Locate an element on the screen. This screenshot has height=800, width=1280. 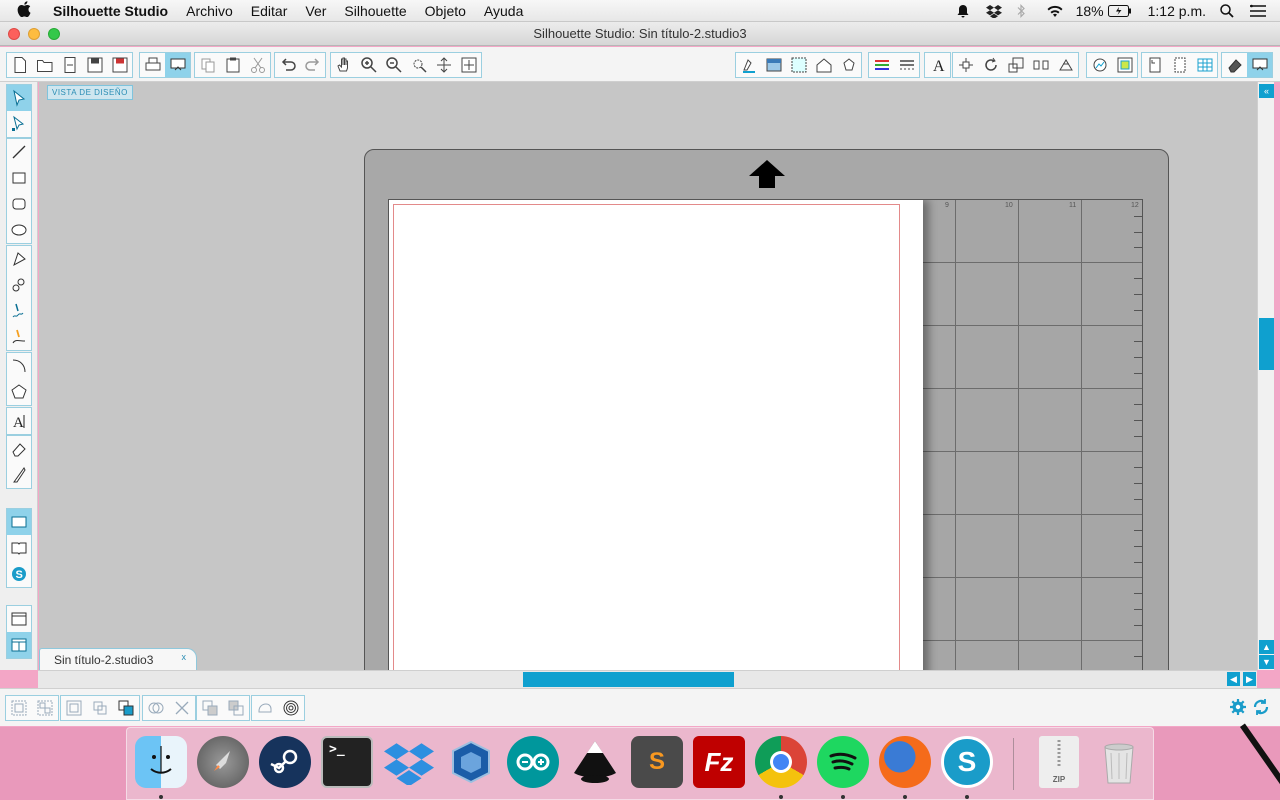
mirror-icon is located at coordinates (236, 708).